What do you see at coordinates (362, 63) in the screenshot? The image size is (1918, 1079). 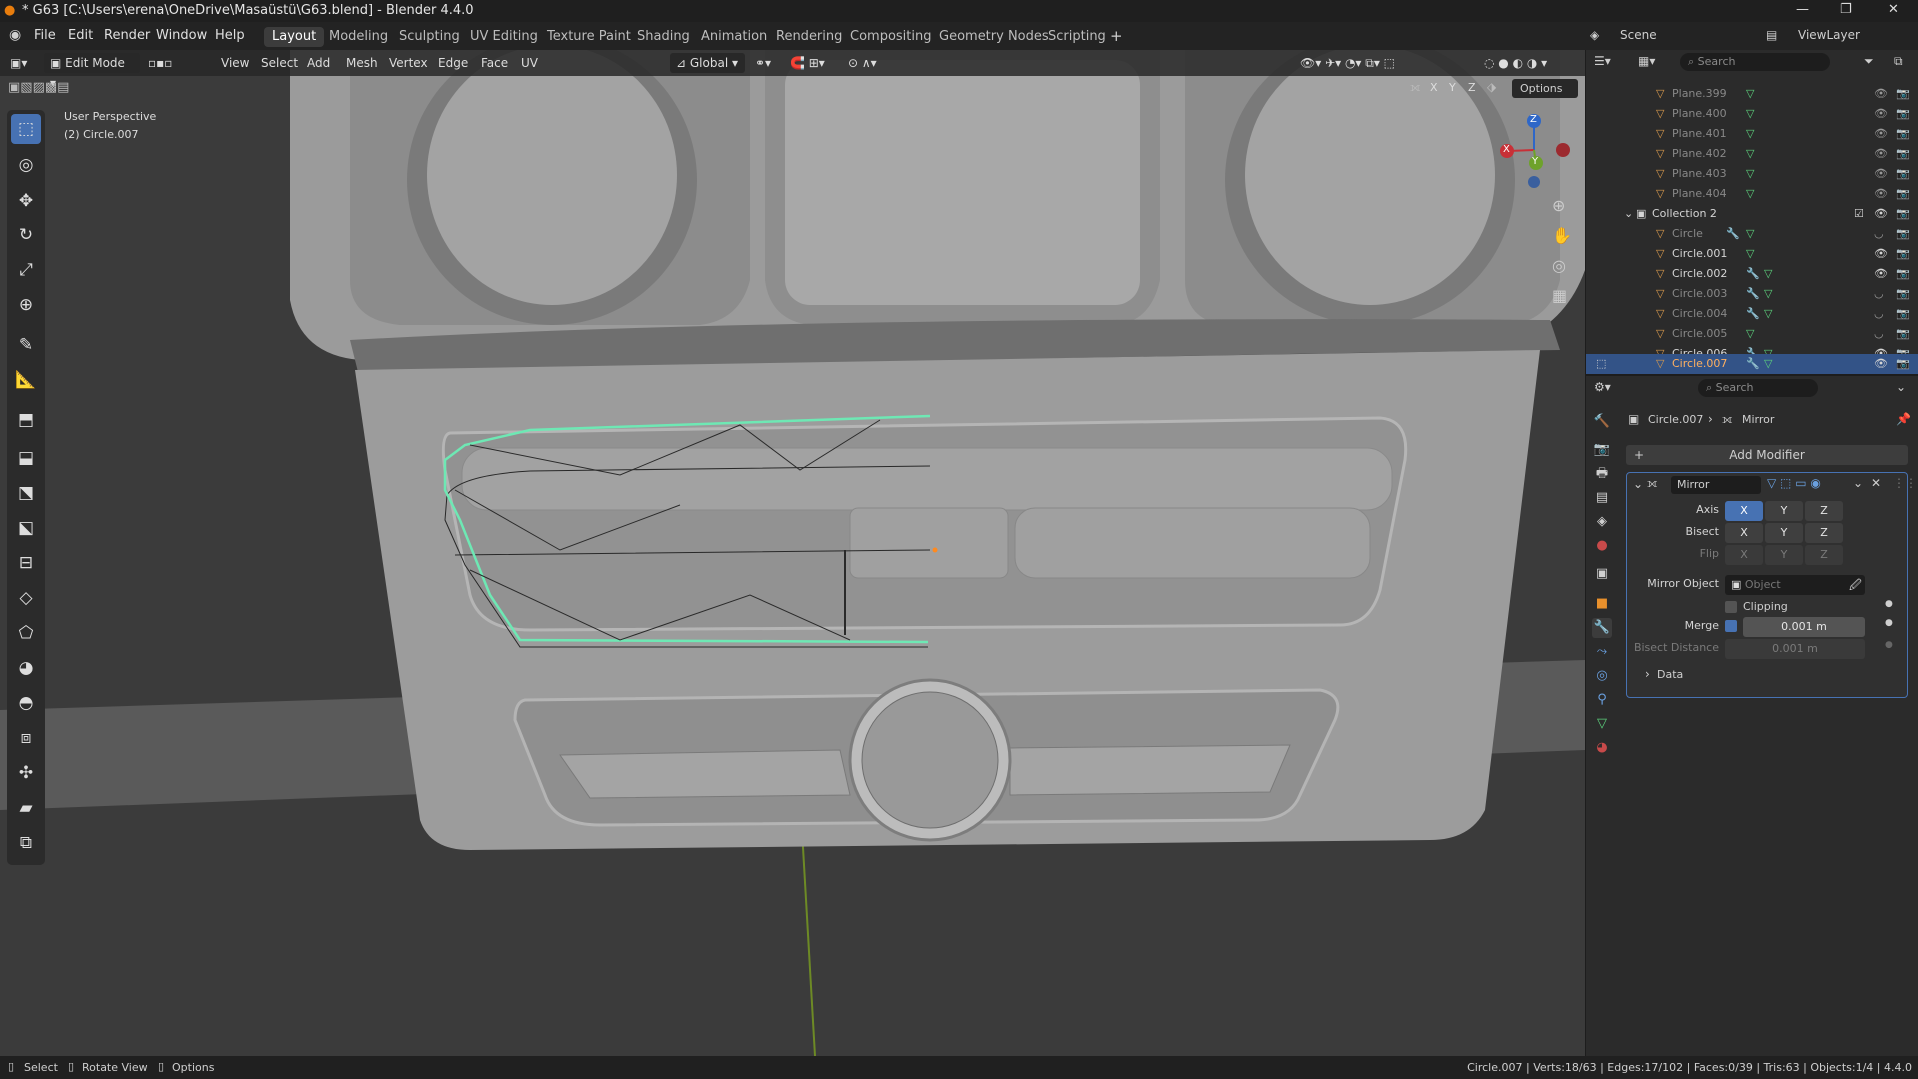 I see `mesh-menu: Mesh` at bounding box center [362, 63].